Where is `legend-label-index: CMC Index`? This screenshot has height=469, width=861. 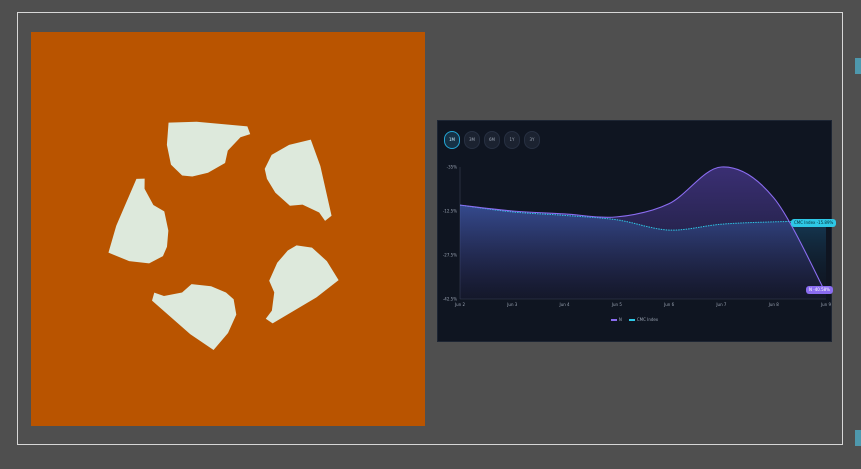 legend-label-index: CMC Index is located at coordinates (647, 319).